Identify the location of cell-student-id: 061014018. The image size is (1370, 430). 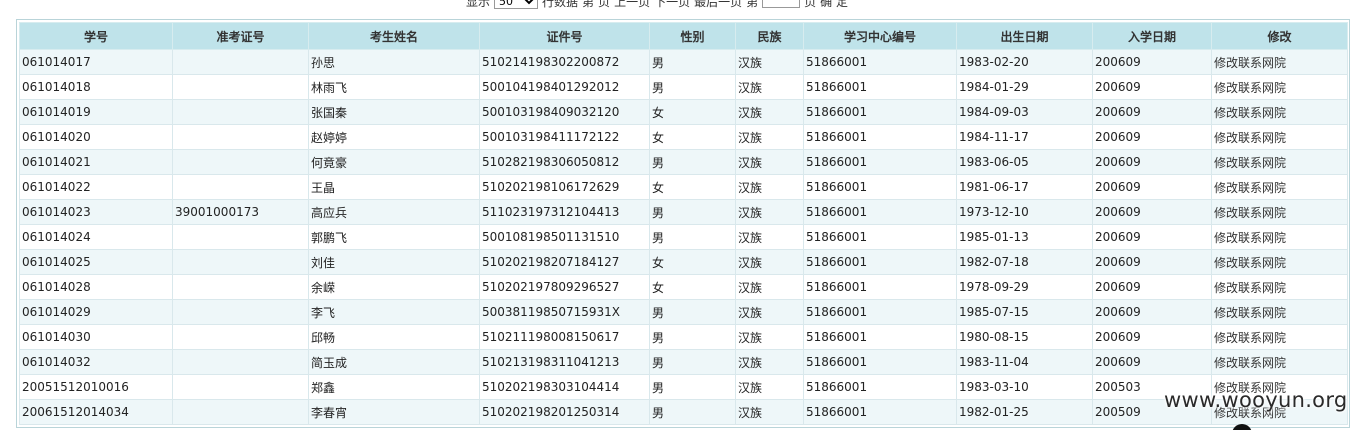
(96, 87).